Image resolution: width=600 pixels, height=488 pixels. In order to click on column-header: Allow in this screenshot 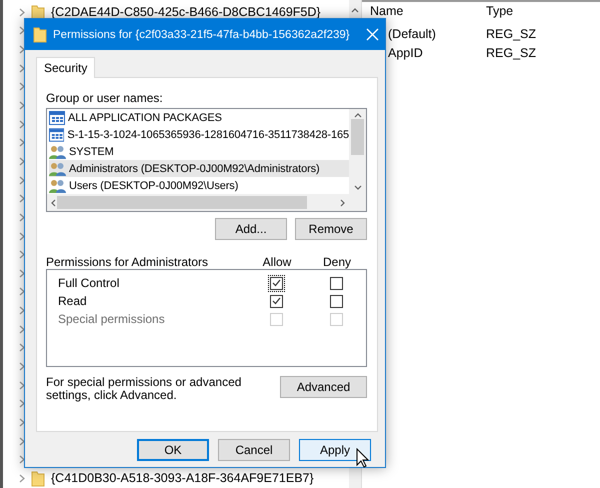, I will do `click(277, 262)`.